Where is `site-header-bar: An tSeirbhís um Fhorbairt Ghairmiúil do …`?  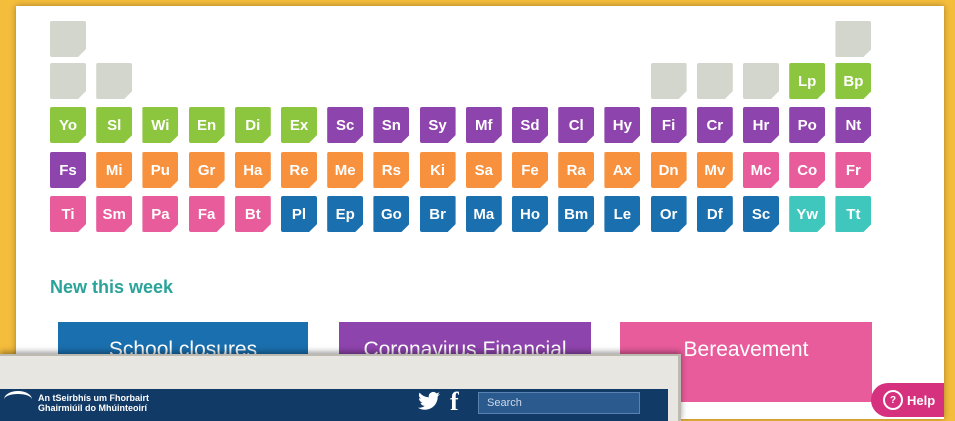 site-header-bar: An tSeirbhís um Fhorbairt Ghairmiúil do … is located at coordinates (334, 405).